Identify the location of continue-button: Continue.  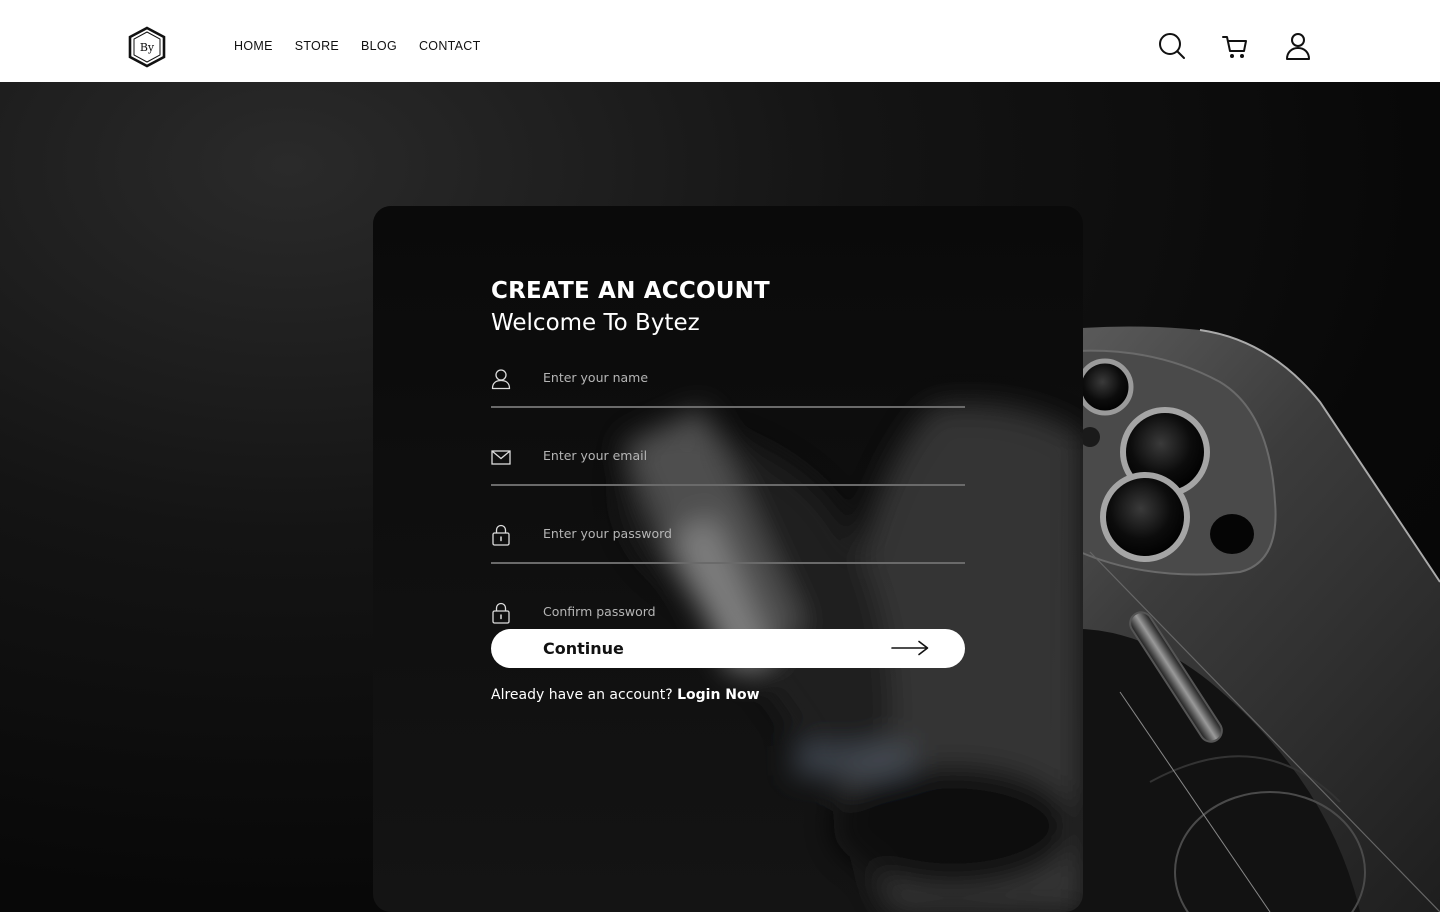
(728, 648).